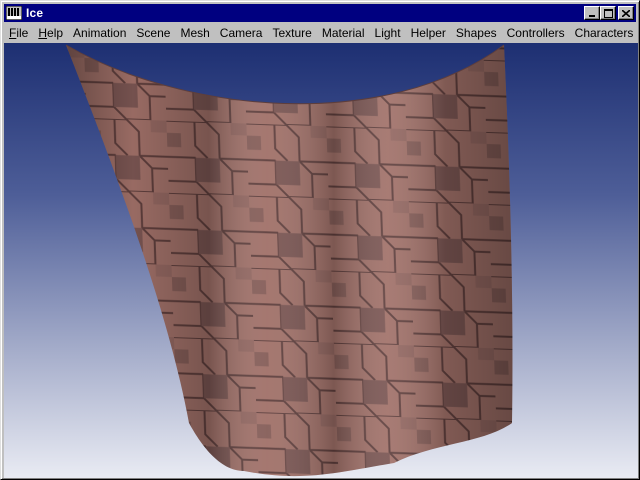 The image size is (640, 480). I want to click on maximize-icon, so click(608, 13).